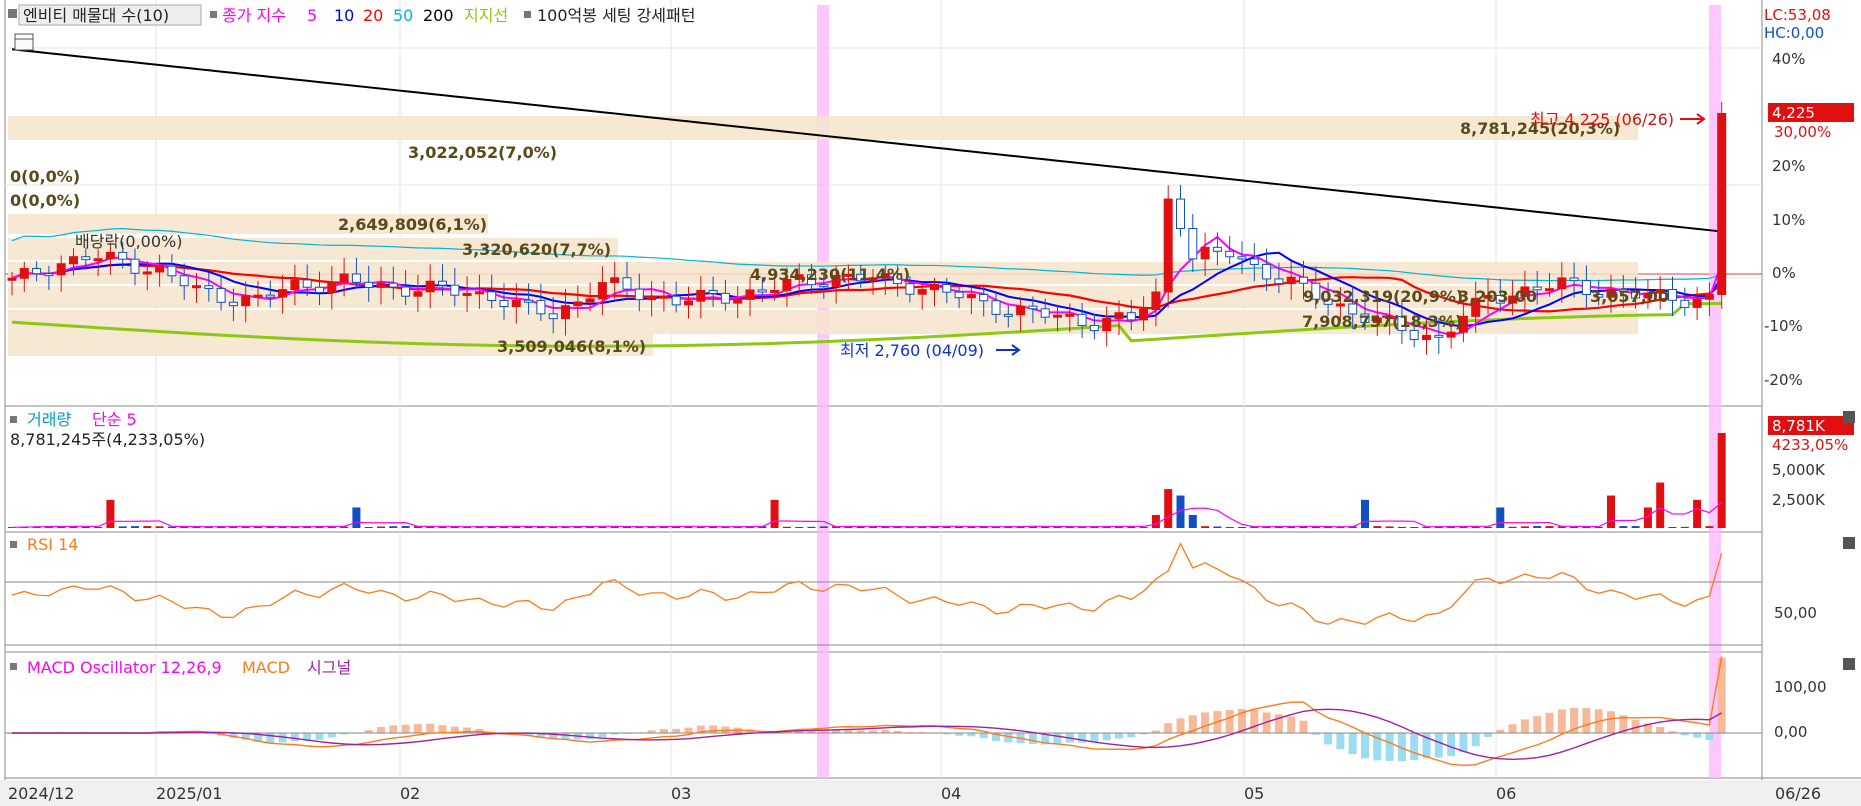  Describe the element at coordinates (12, 13) in the screenshot. I see `legend-square-icon` at that location.